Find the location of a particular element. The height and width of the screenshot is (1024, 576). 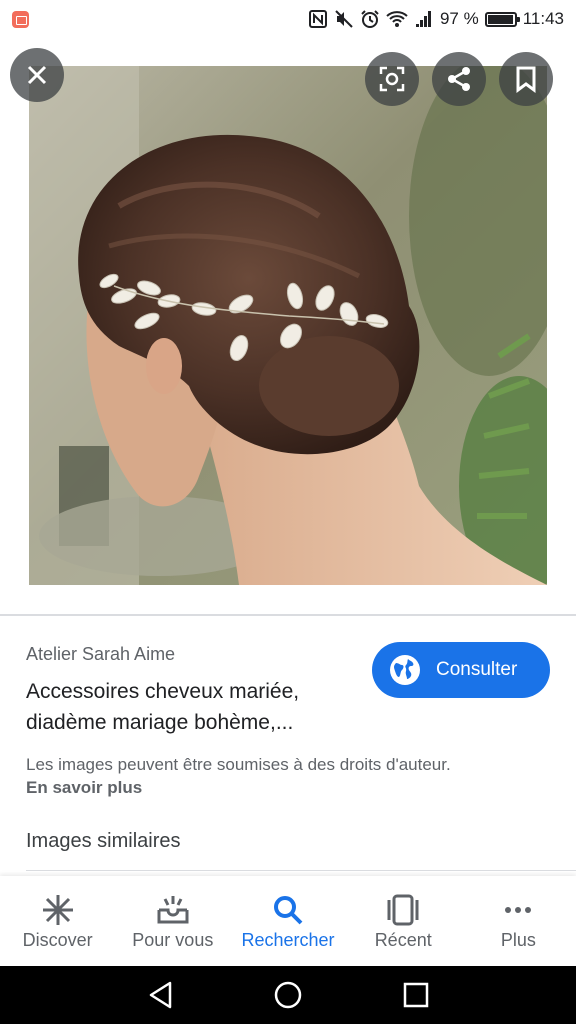

nav-discover: Discover is located at coordinates (57, 921).